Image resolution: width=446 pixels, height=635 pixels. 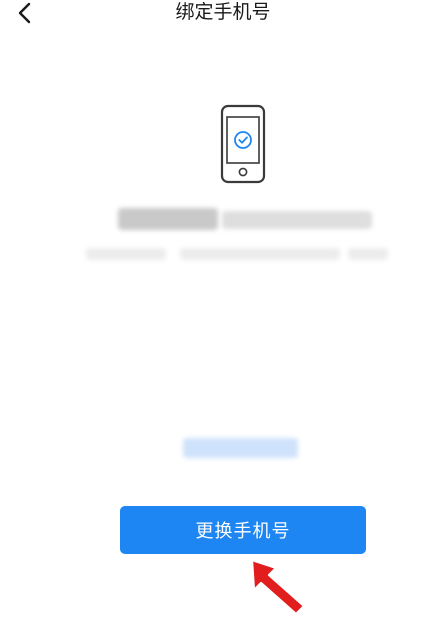 I want to click on change-phone-button: 更换手机号, so click(x=243, y=530).